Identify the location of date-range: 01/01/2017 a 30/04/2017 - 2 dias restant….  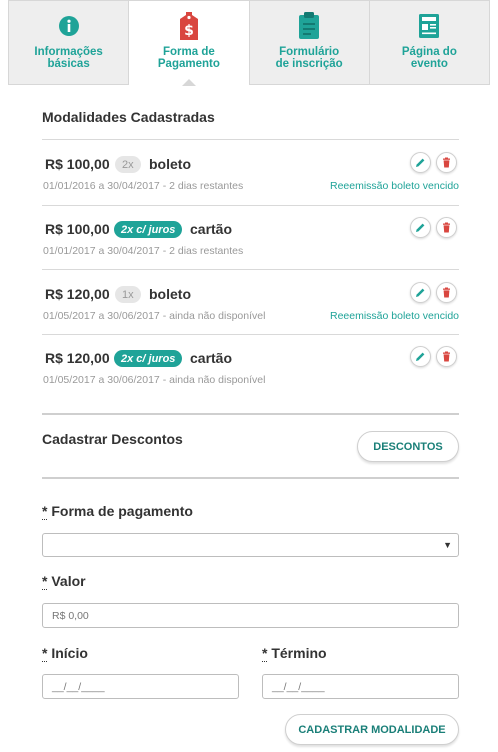
(143, 251).